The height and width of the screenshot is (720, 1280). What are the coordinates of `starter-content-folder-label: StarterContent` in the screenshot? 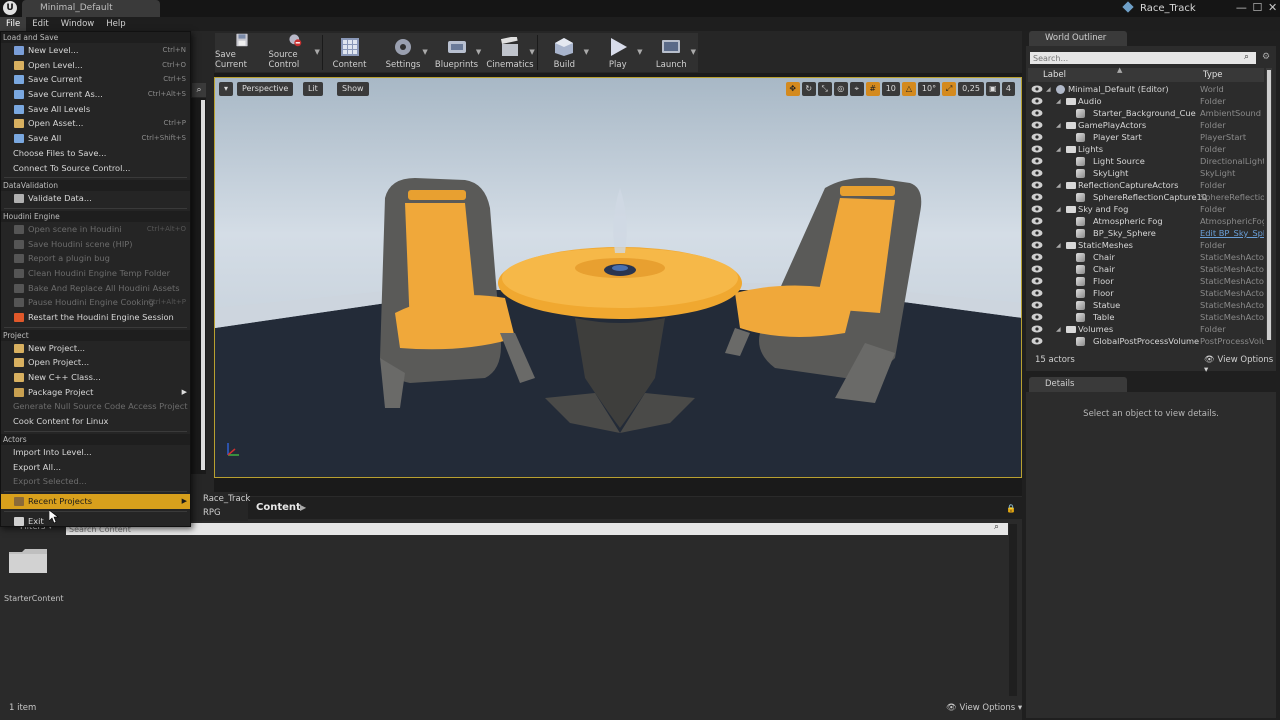 It's located at (34, 598).